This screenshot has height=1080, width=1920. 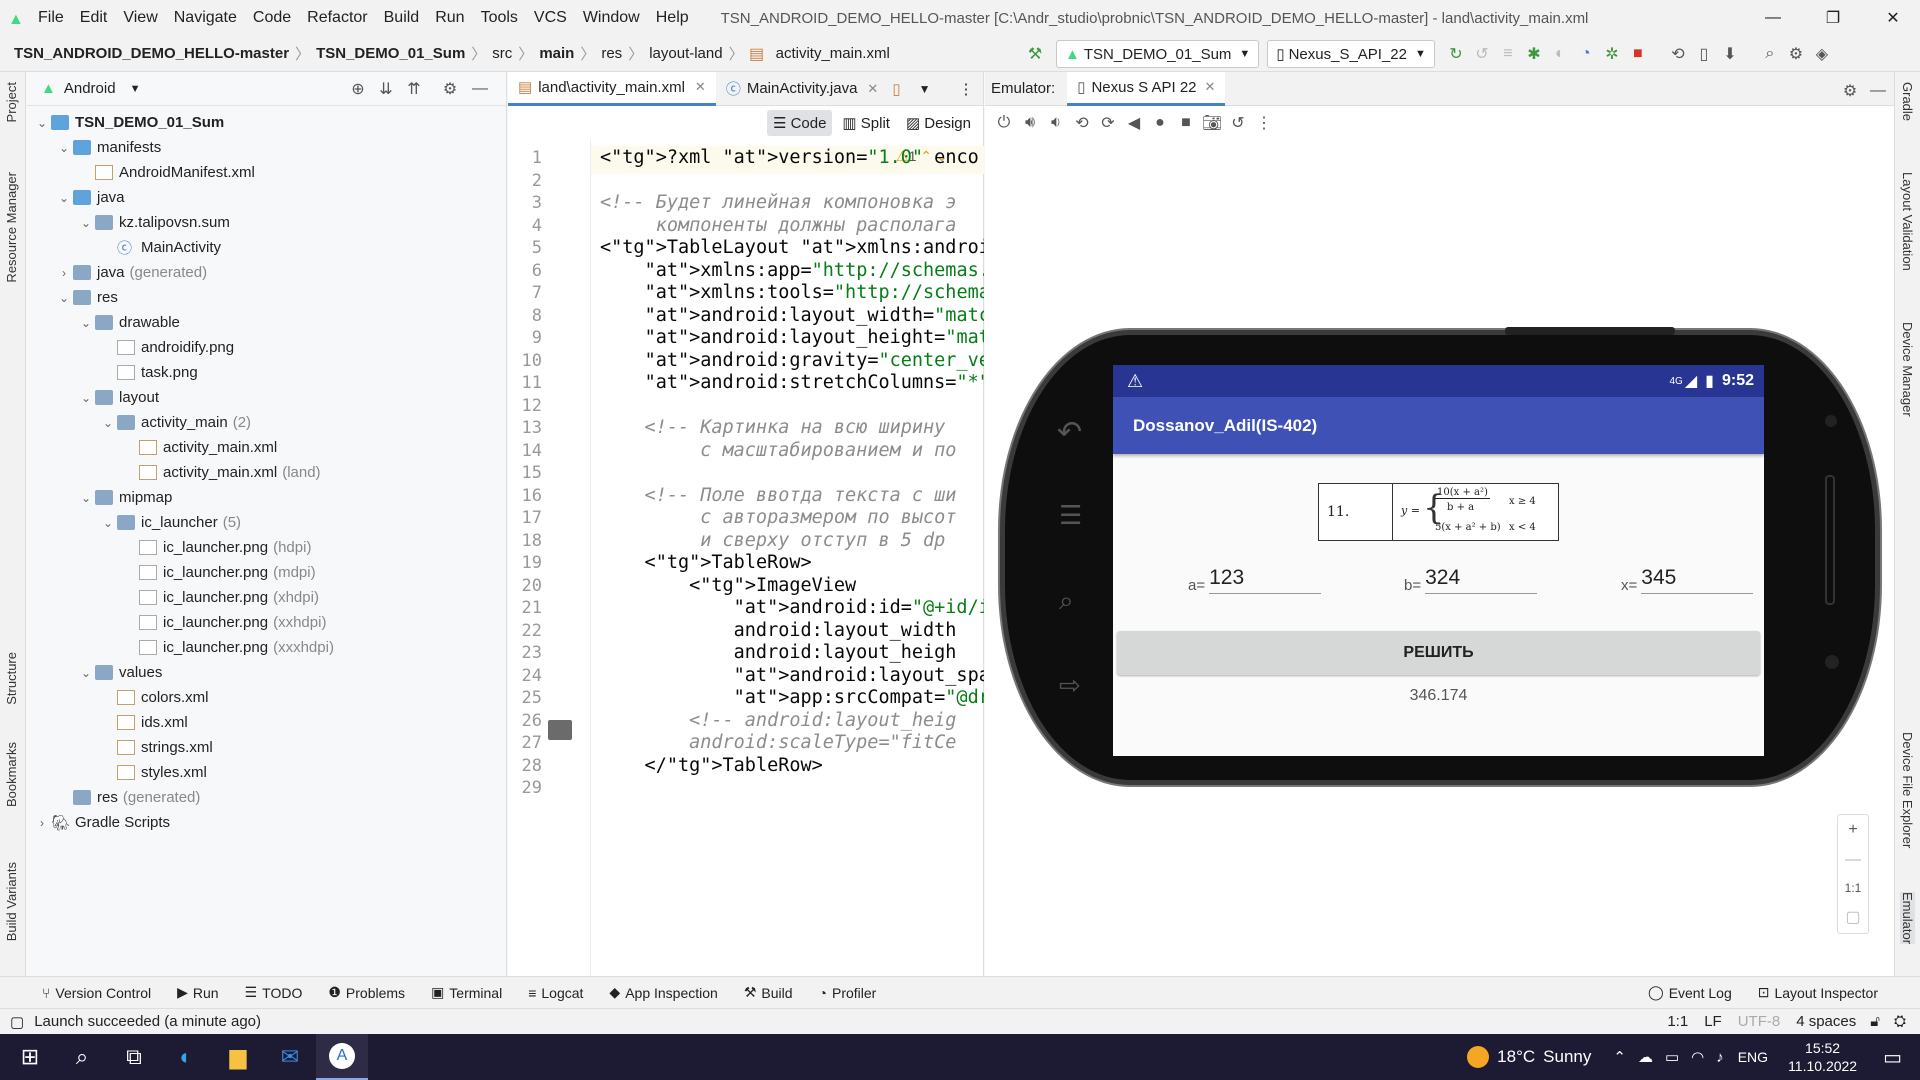 What do you see at coordinates (938, 123) in the screenshot?
I see `mode-design: ▨ Design` at bounding box center [938, 123].